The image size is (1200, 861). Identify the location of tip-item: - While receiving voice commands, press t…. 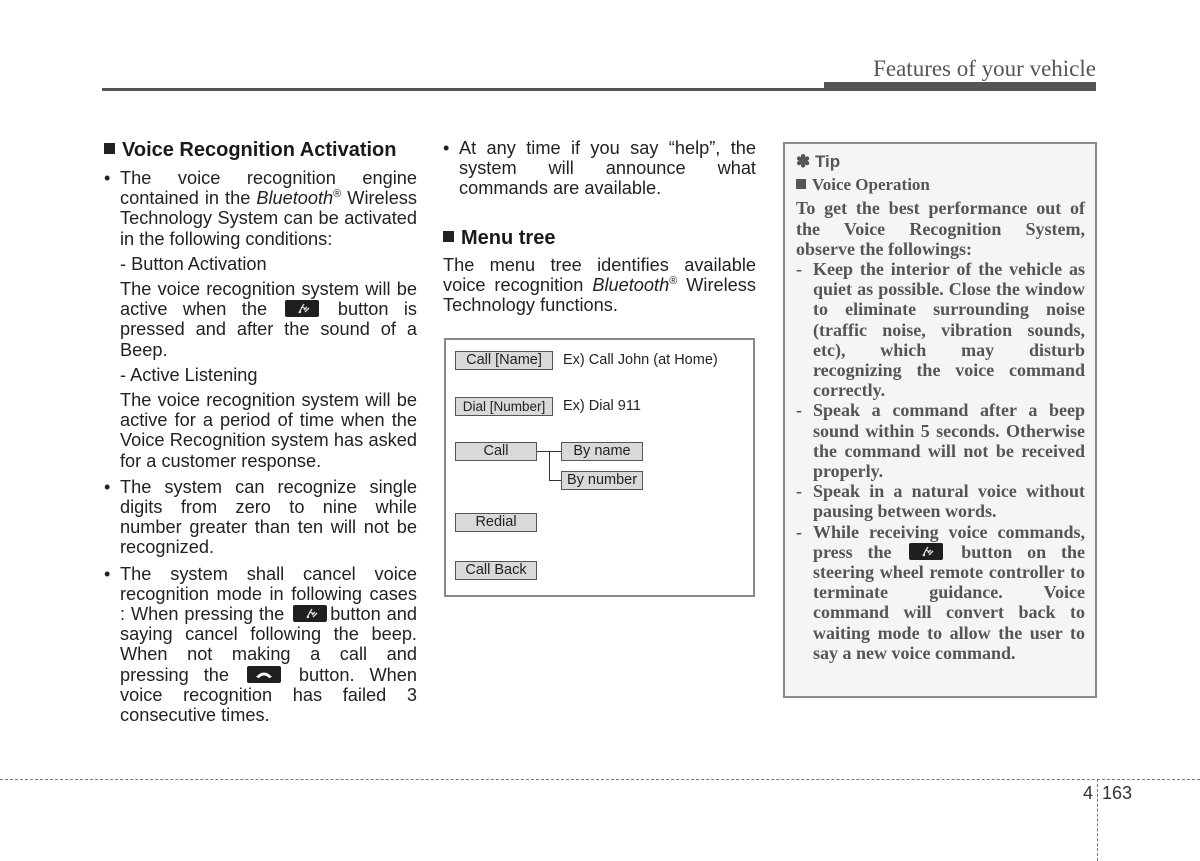
(940, 592).